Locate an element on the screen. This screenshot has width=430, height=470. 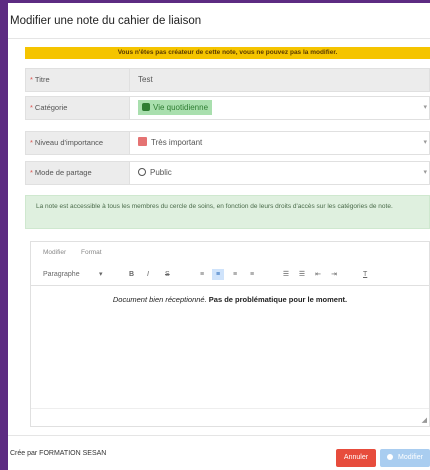
numbered-list-icon: ☰ is located at coordinates (302, 274).